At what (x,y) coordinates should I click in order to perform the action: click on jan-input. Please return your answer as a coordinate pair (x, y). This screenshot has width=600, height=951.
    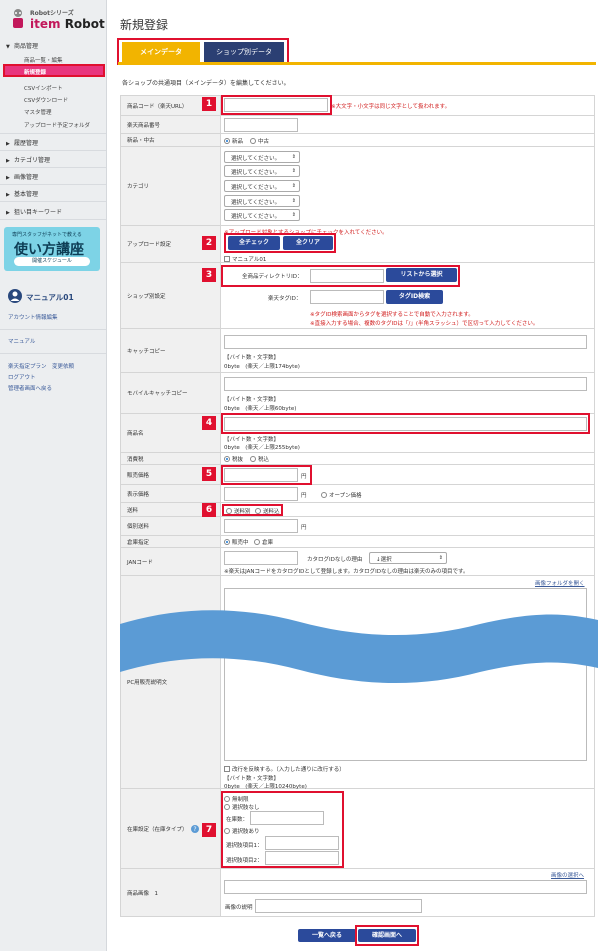
    Looking at the image, I should click on (261, 558).